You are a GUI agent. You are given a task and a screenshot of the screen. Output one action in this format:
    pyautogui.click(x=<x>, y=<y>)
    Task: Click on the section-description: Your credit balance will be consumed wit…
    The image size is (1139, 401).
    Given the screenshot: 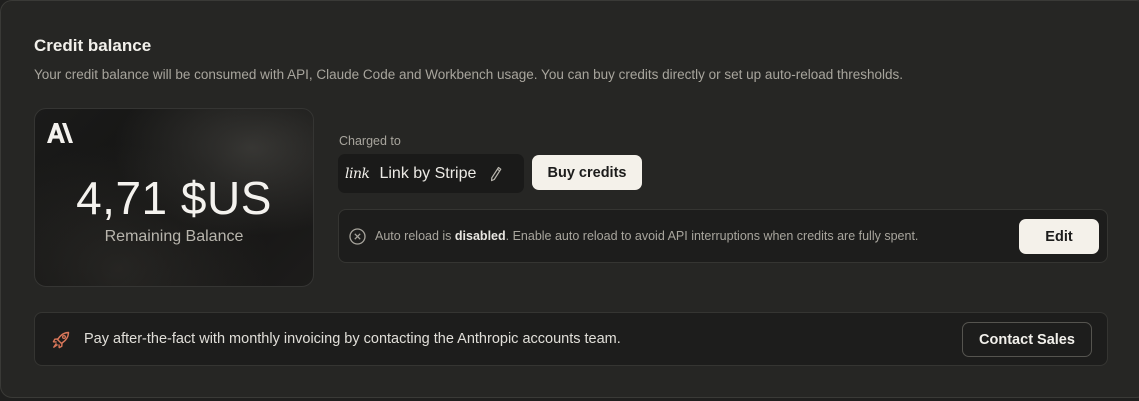 What is the action you would take?
    pyautogui.click(x=469, y=74)
    